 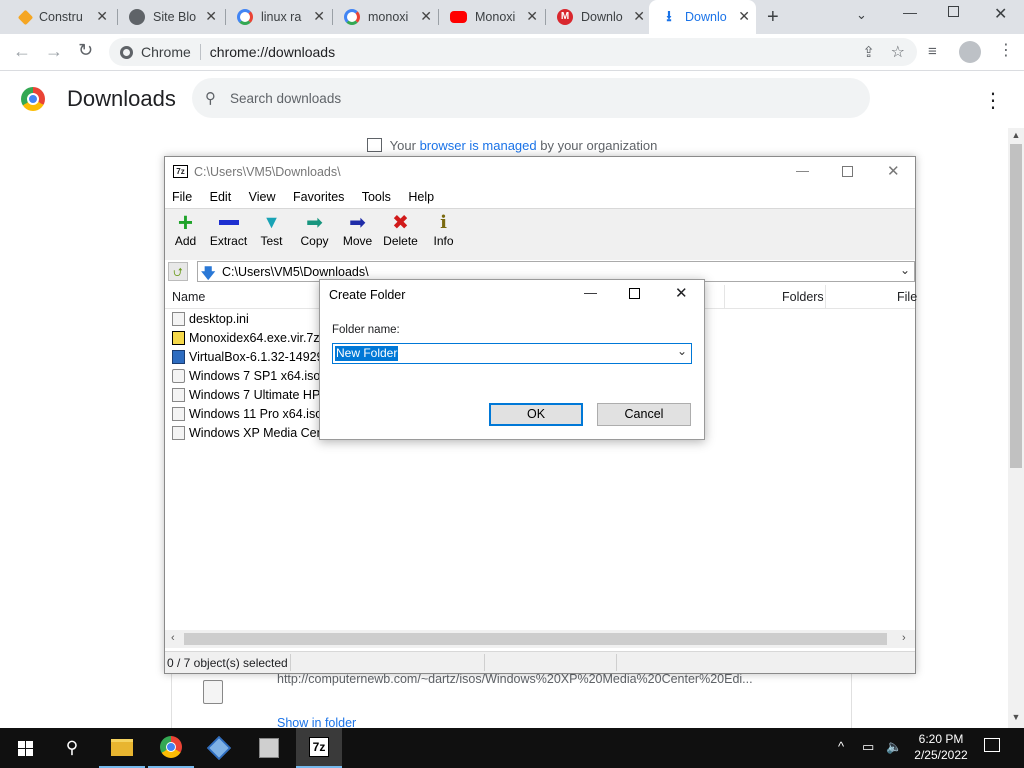 What do you see at coordinates (314, 229) in the screenshot?
I see `copy-button: ➡ Copy` at bounding box center [314, 229].